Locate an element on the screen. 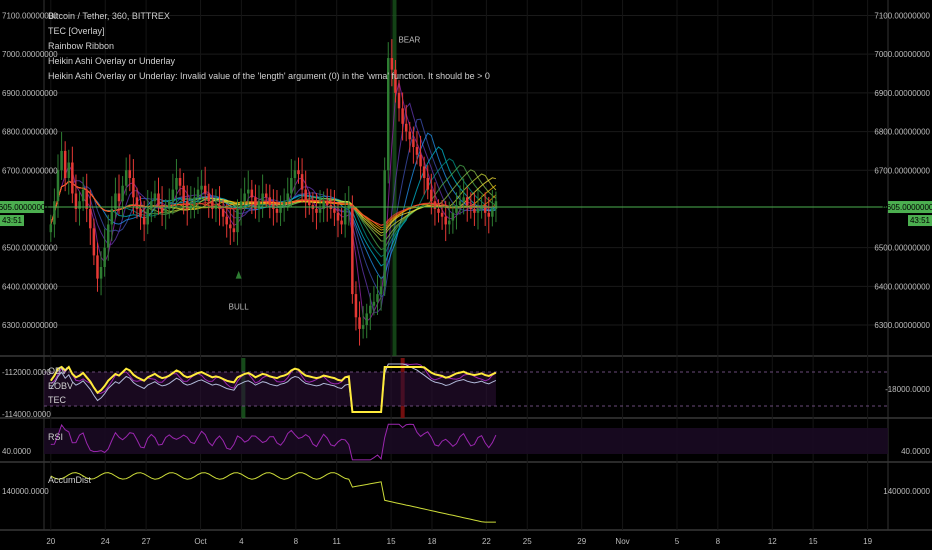  accum-y-tick: 140000.0000 is located at coordinates (25, 491).